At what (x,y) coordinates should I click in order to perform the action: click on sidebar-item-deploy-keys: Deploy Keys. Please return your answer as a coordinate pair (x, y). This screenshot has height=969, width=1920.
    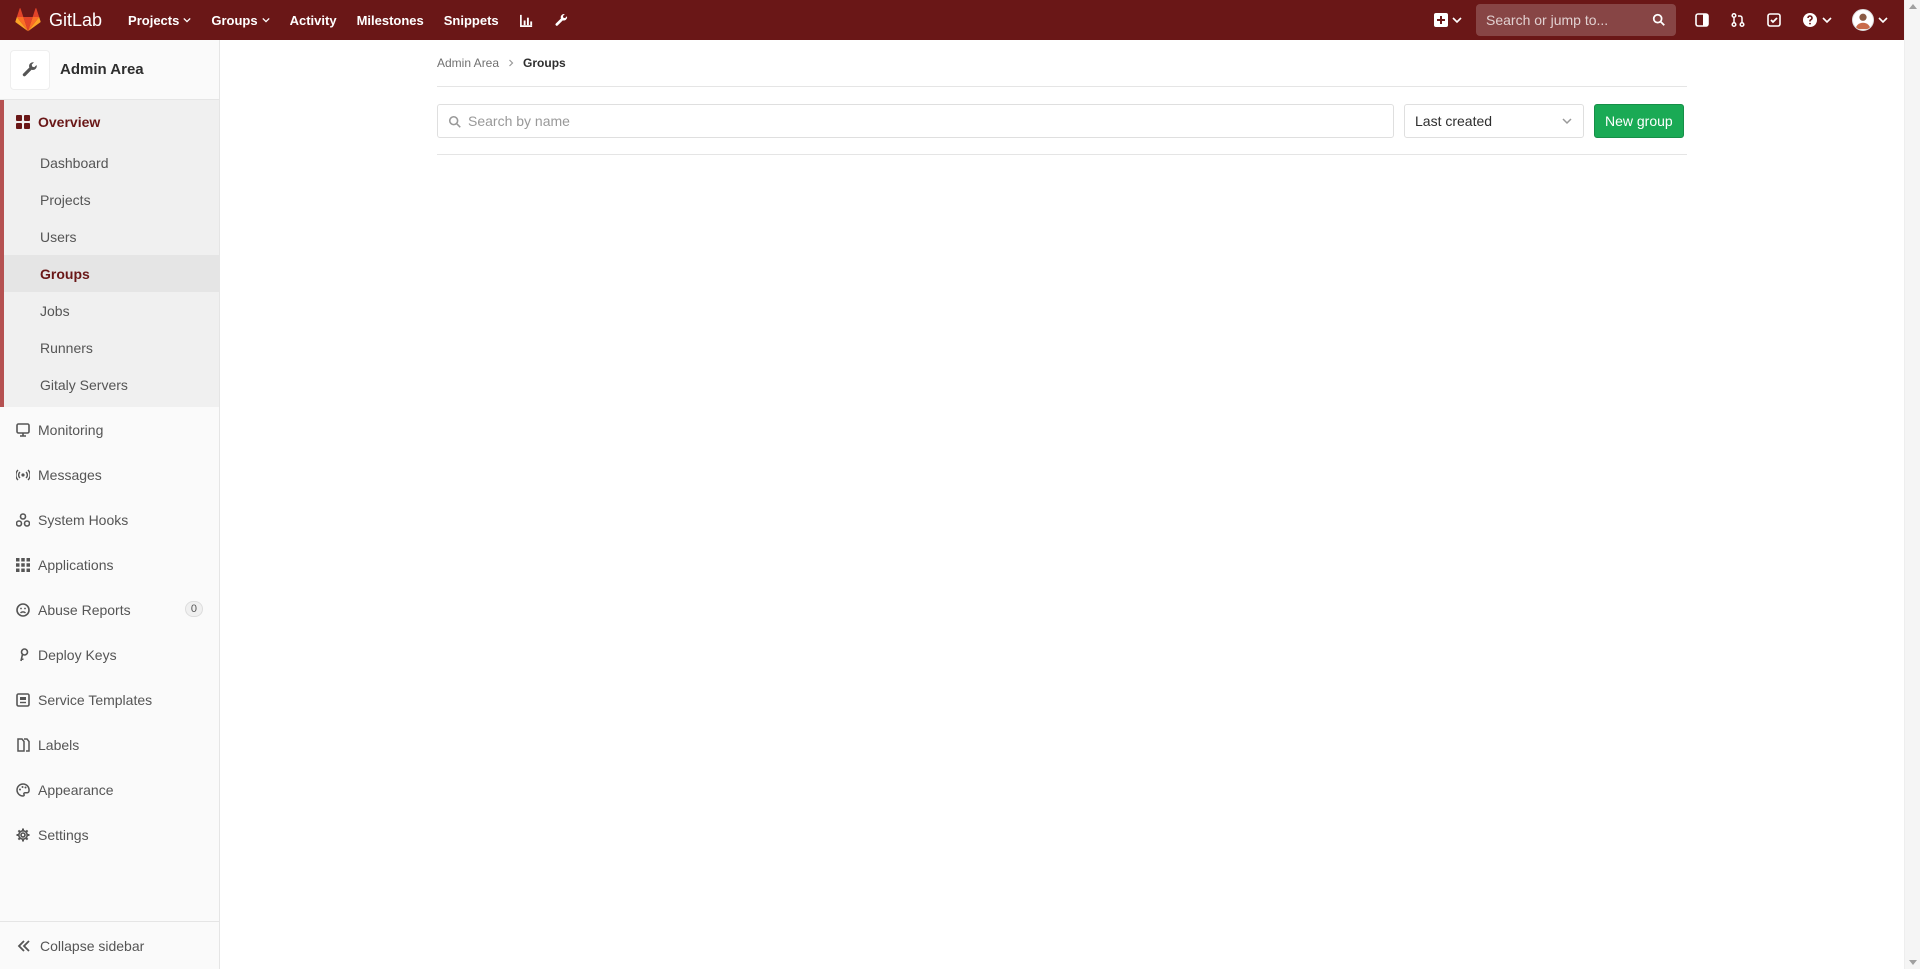
    Looking at the image, I should click on (109, 654).